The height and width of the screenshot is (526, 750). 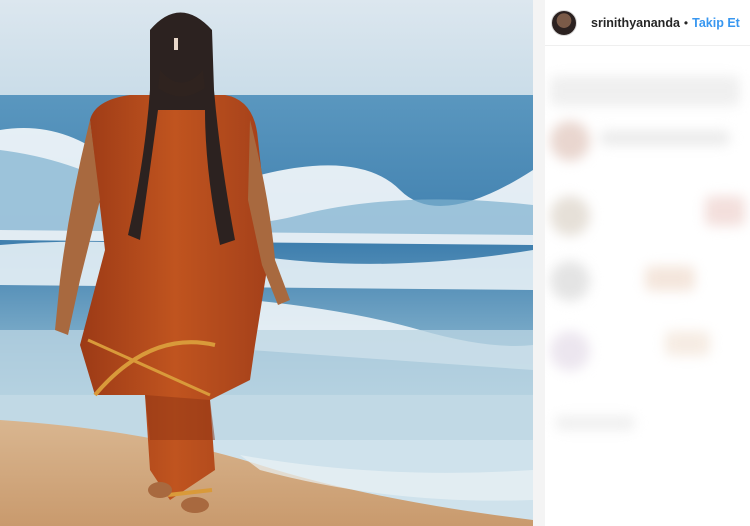 I want to click on panel-divider, so click(x=539, y=263).